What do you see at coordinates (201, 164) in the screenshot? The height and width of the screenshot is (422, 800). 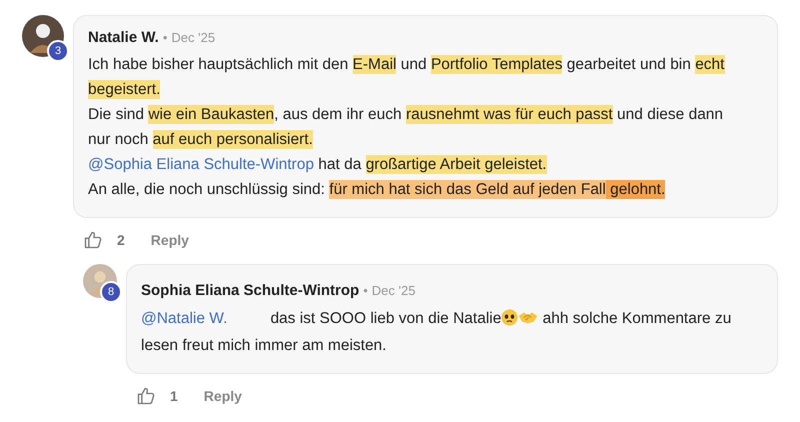 I see `mention-link: @Sophia Eliana Schulte-Wintrop` at bounding box center [201, 164].